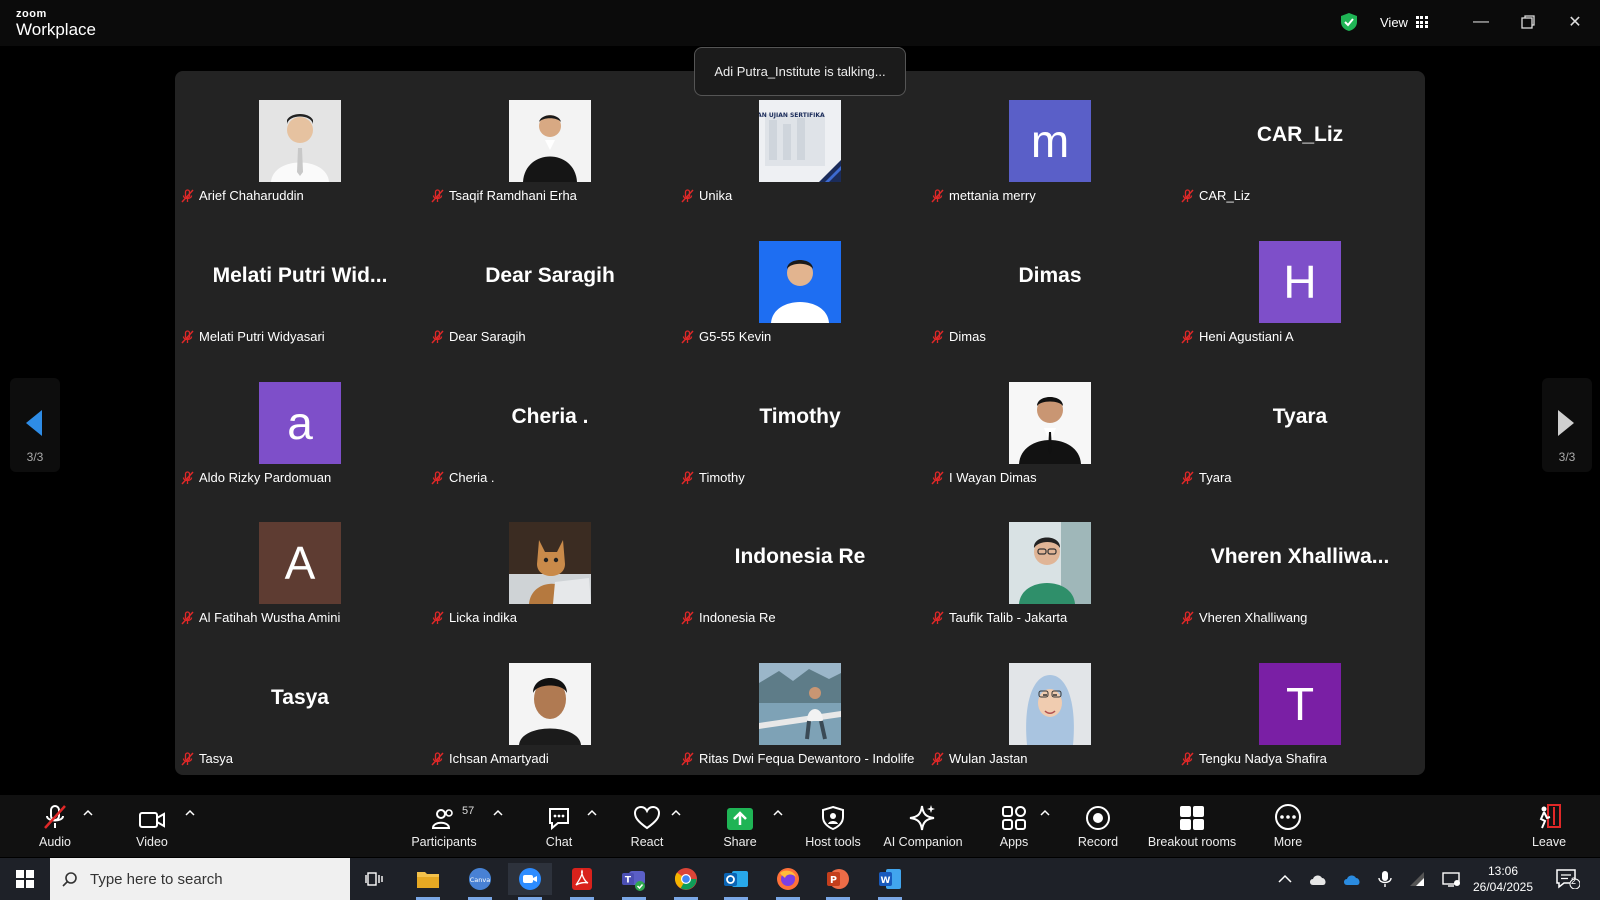  What do you see at coordinates (152, 825) in the screenshot?
I see `video-button: Video` at bounding box center [152, 825].